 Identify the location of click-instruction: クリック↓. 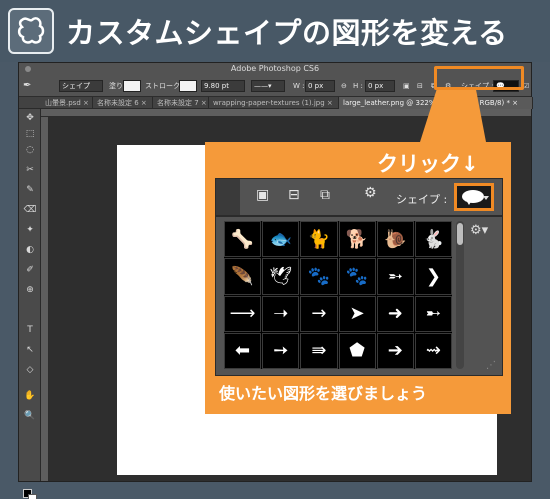
(428, 164).